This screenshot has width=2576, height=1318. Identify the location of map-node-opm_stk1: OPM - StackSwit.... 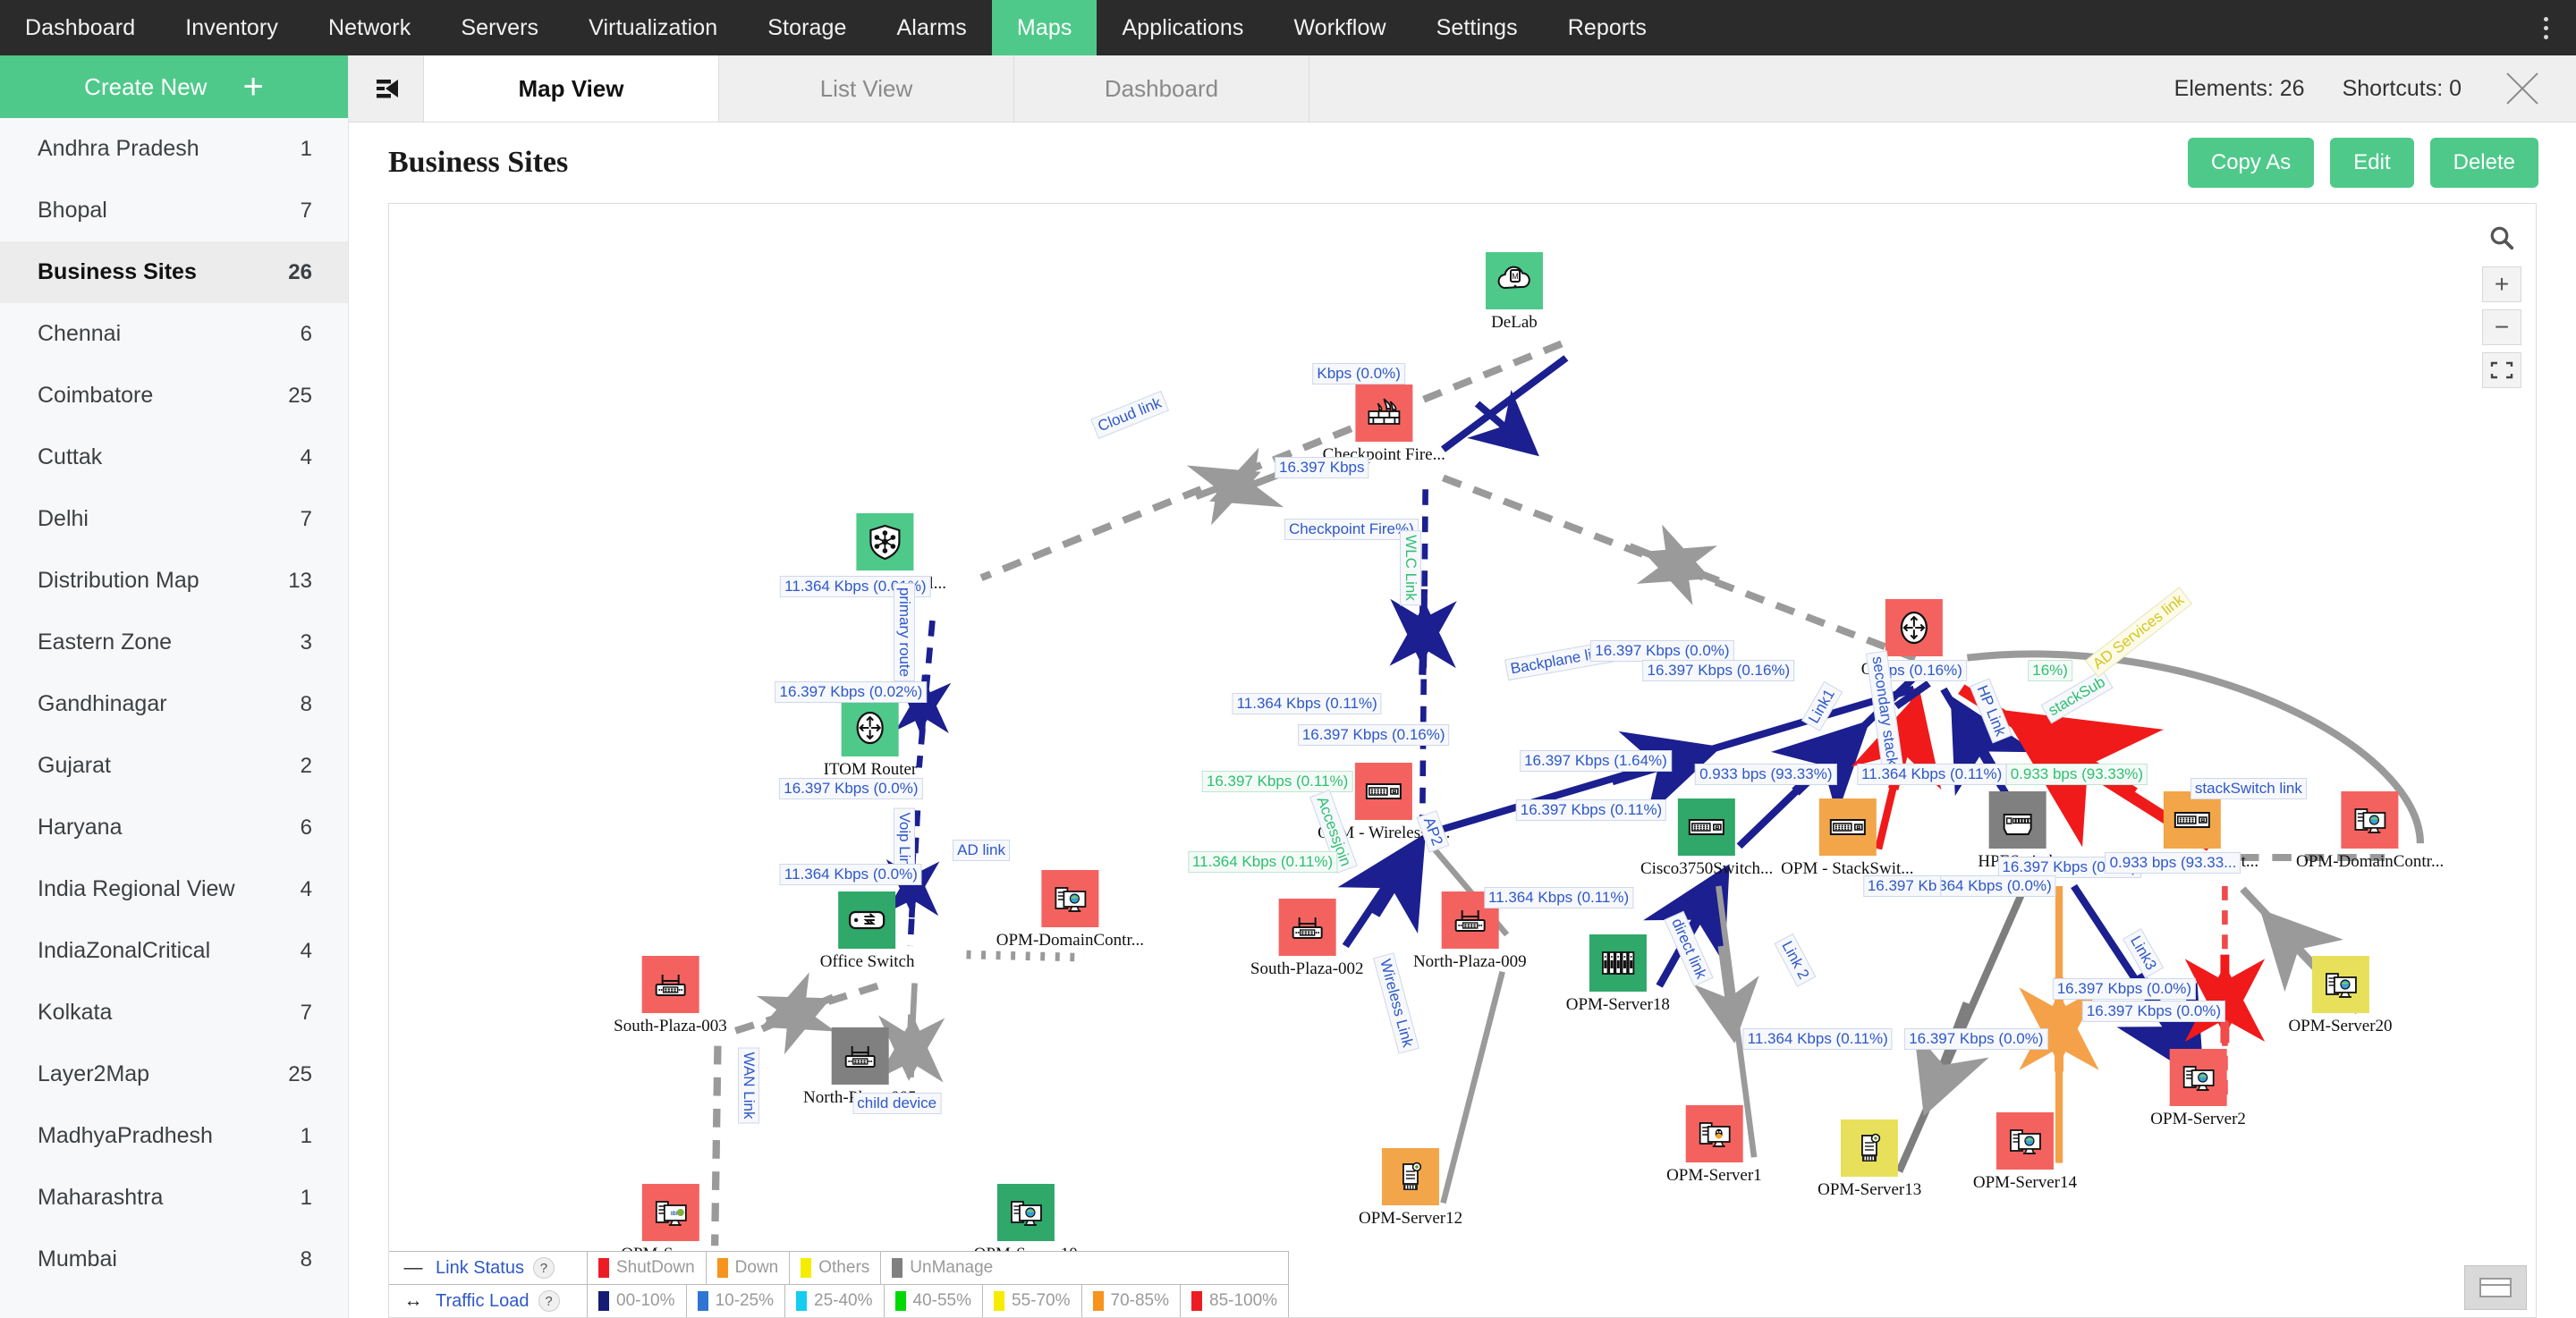
(1847, 839).